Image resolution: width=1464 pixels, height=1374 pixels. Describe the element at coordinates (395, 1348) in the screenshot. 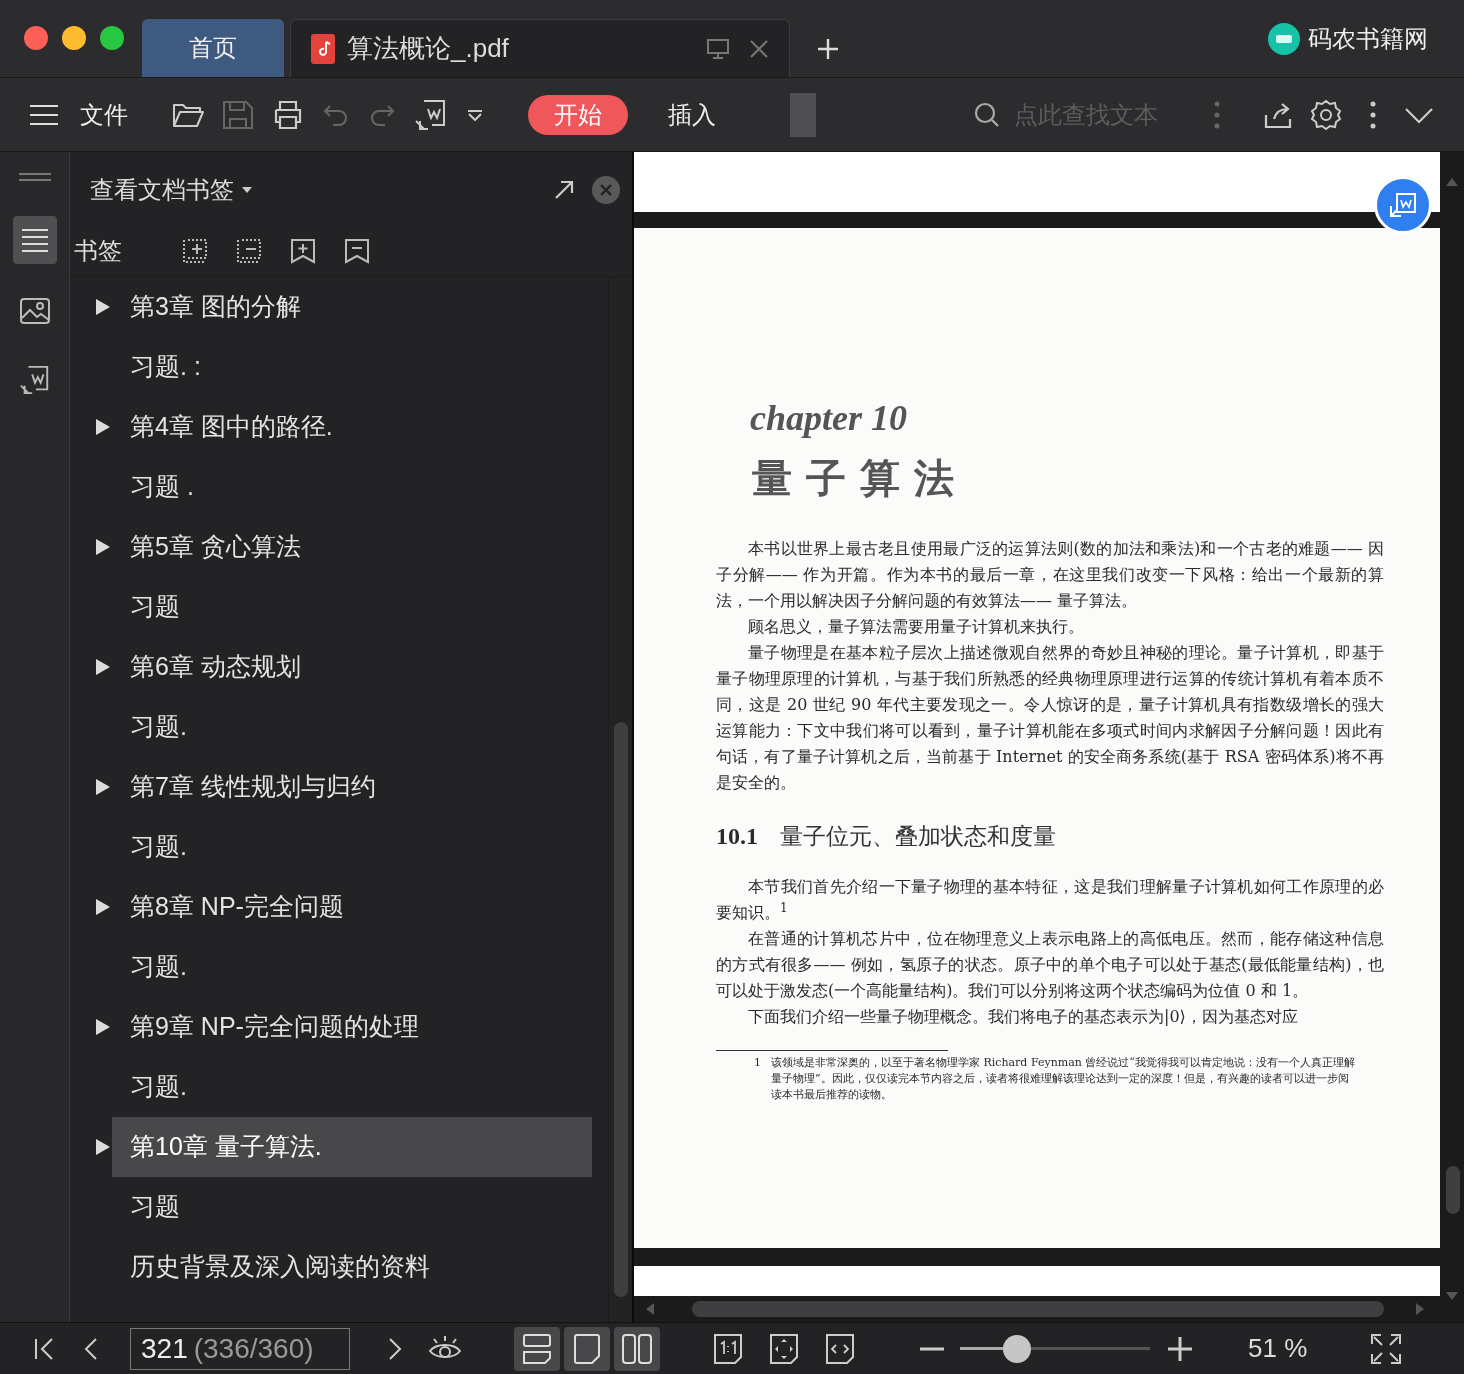

I see `next-page-icon` at that location.